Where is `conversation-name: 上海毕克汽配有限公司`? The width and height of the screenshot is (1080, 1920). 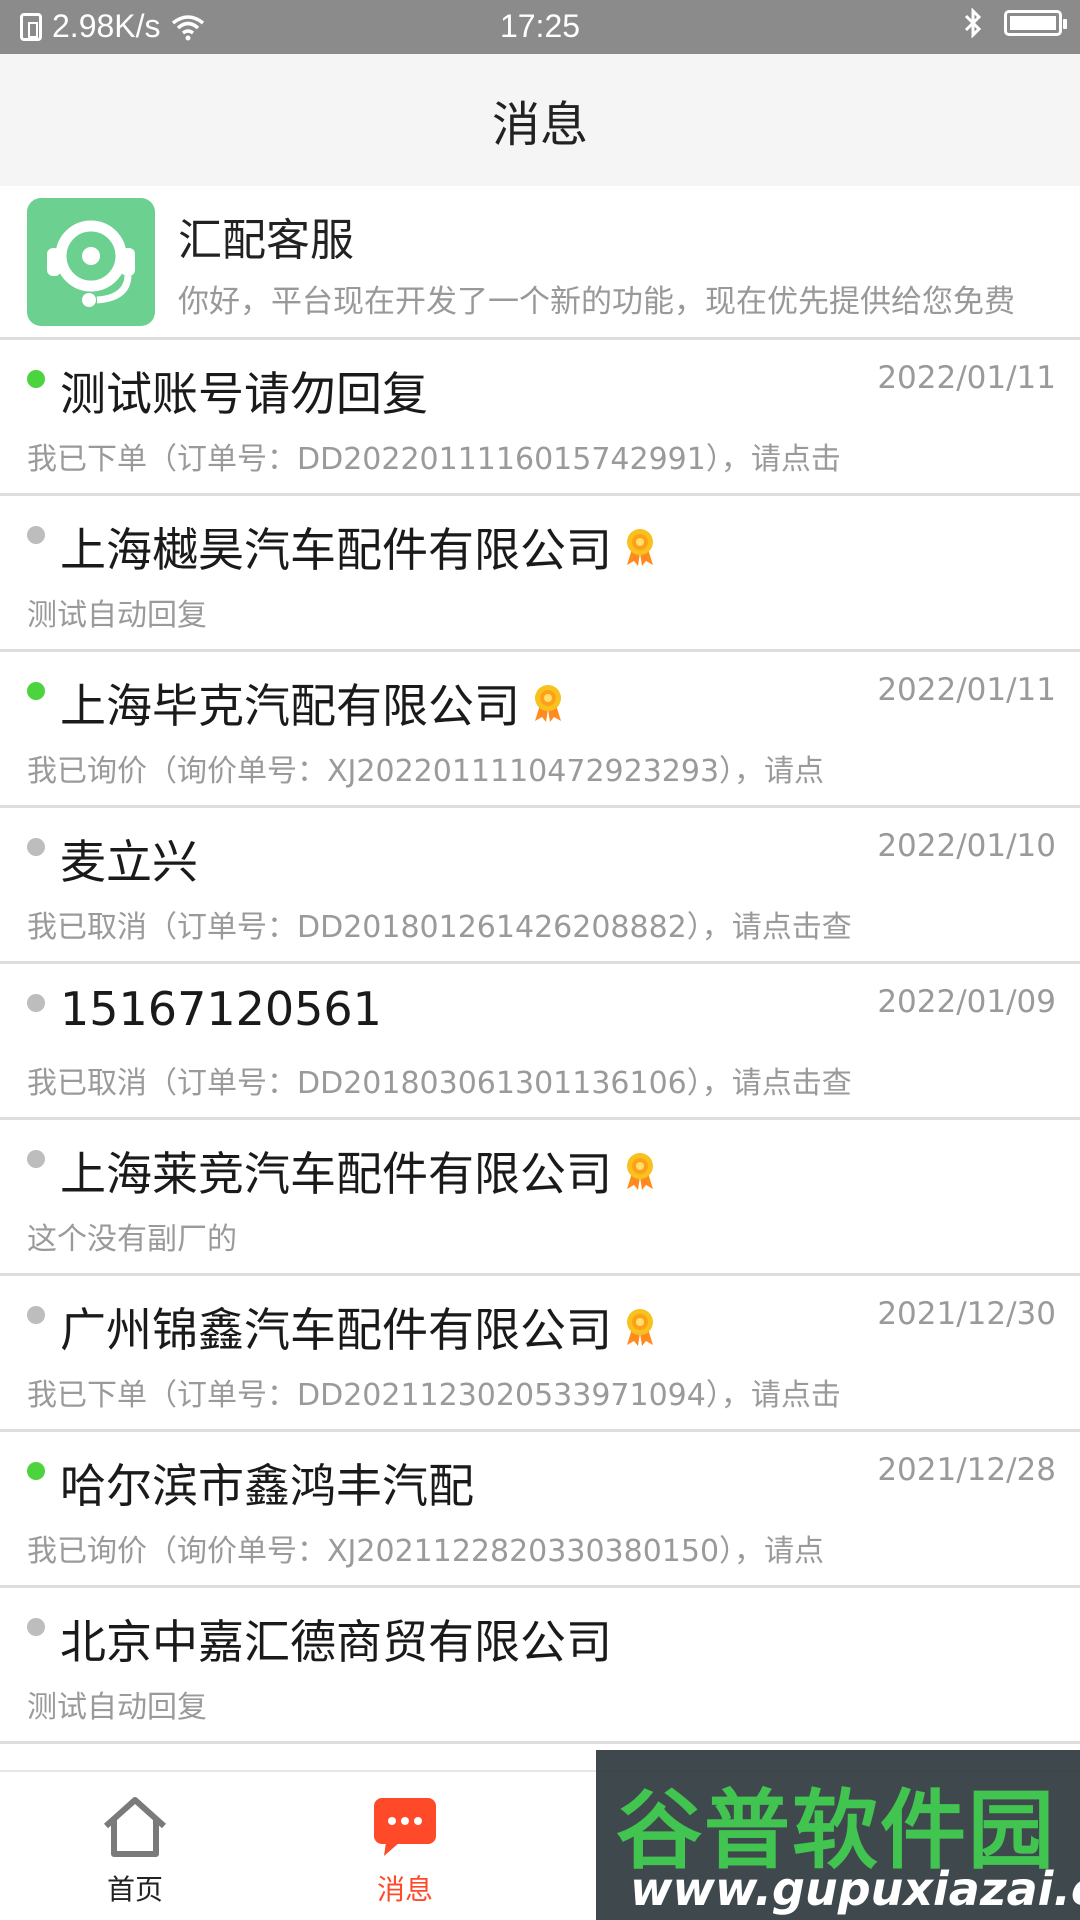
conversation-name: 上海毕克汽配有限公司 is located at coordinates (290, 706).